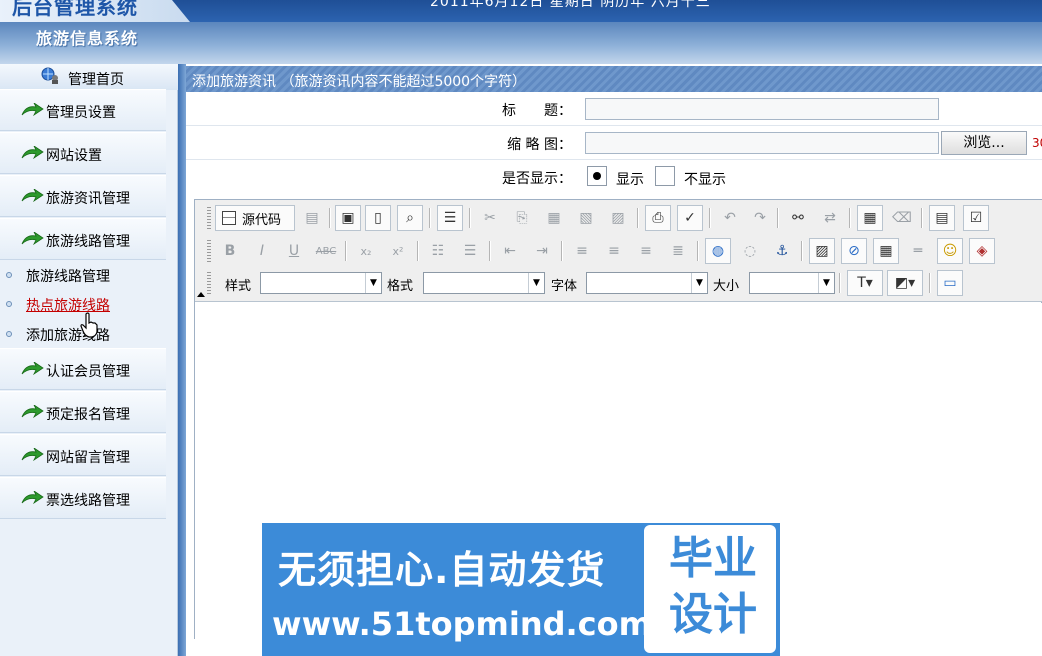  I want to click on sidebar-divider, so click(182, 360).